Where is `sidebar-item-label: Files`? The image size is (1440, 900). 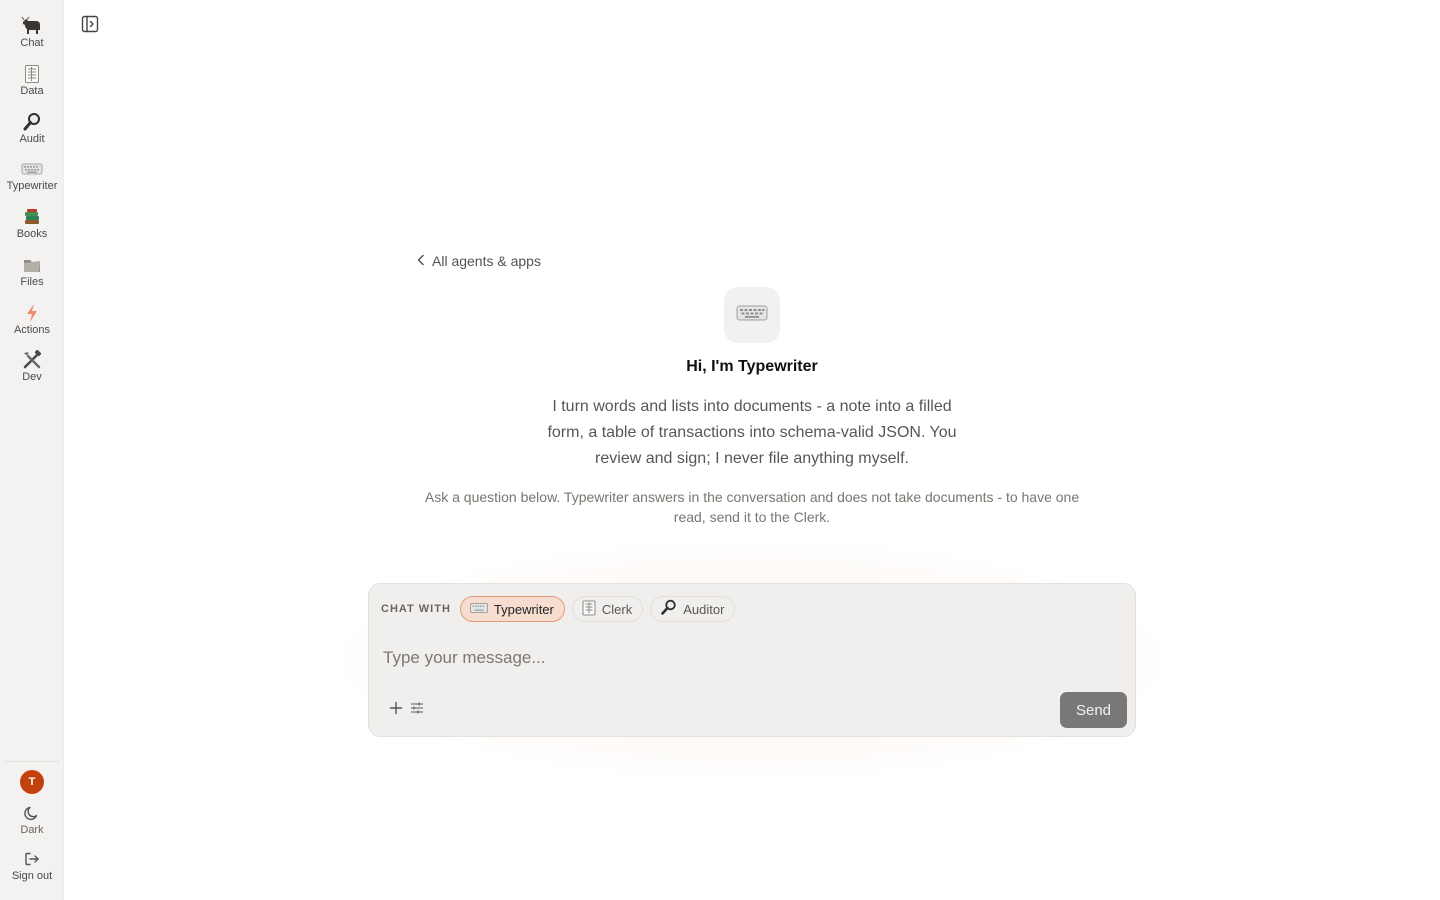
sidebar-item-label: Files is located at coordinates (32, 282).